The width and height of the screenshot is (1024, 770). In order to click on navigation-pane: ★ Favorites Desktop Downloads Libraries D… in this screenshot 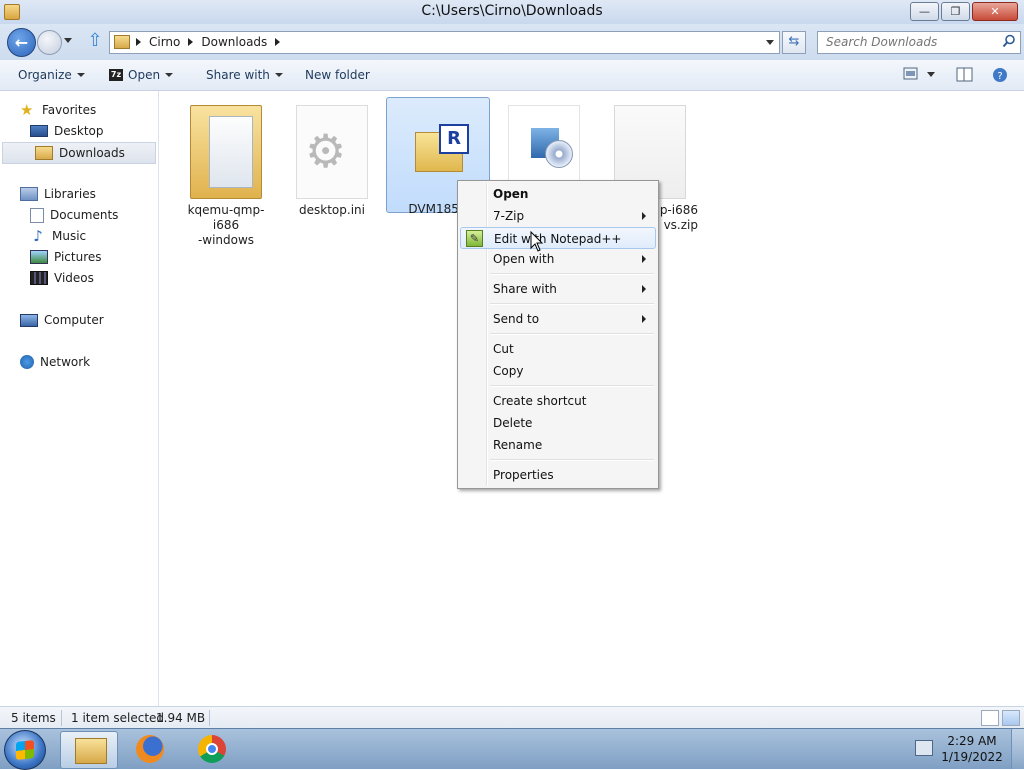, I will do `click(79, 398)`.